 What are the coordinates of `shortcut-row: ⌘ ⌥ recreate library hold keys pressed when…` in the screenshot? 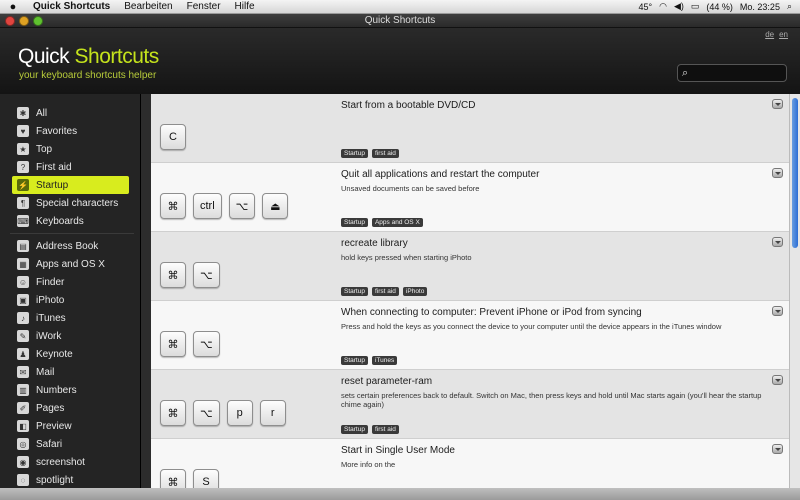 It's located at (470, 266).